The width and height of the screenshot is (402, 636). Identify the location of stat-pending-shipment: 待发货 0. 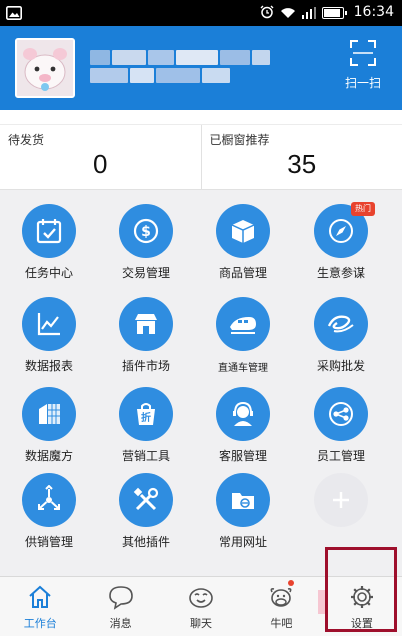
(100, 157).